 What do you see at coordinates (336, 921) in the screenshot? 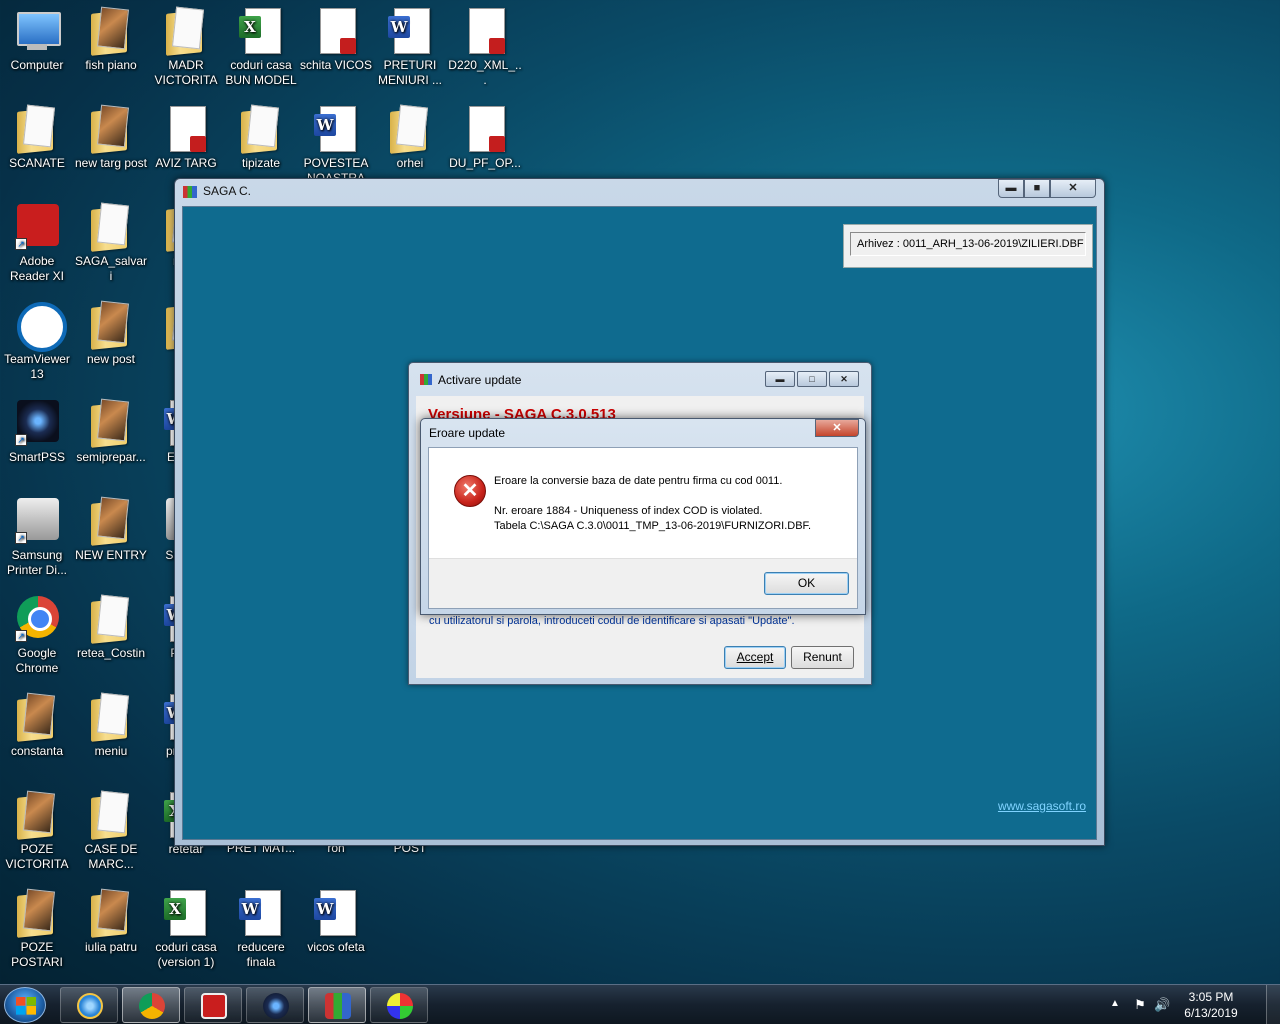
I see `desktop-icon-vicos-ofeta: W vicos ofeta` at bounding box center [336, 921].